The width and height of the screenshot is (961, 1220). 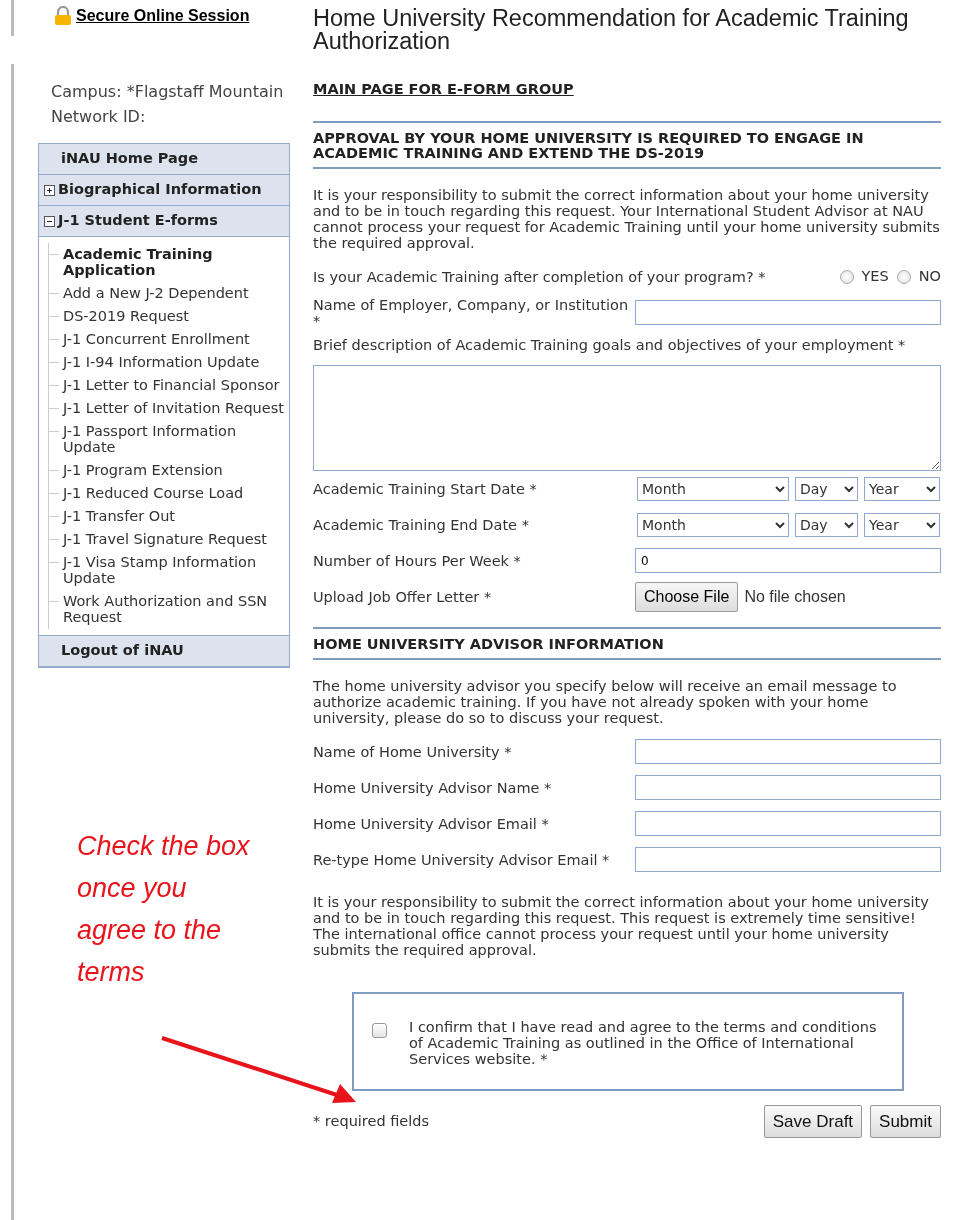 What do you see at coordinates (621, 925) in the screenshot?
I see `outro-text: It is your responsibility to submit the correct information about your home university and to be in touch regarding this request. This request is extremely time sensitive! The international office cannot process your request until your home university submits the required approval.` at bounding box center [621, 925].